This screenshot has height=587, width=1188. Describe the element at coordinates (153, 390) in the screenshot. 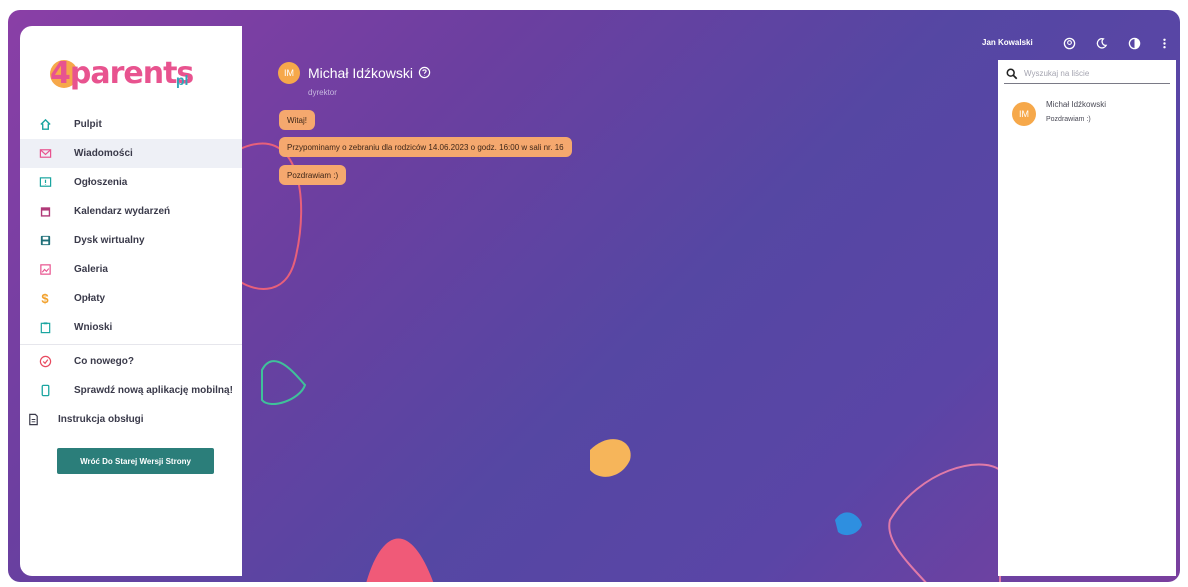

I see `sidebar-item-label: Sprawdź nową aplikację mobilną!` at that location.